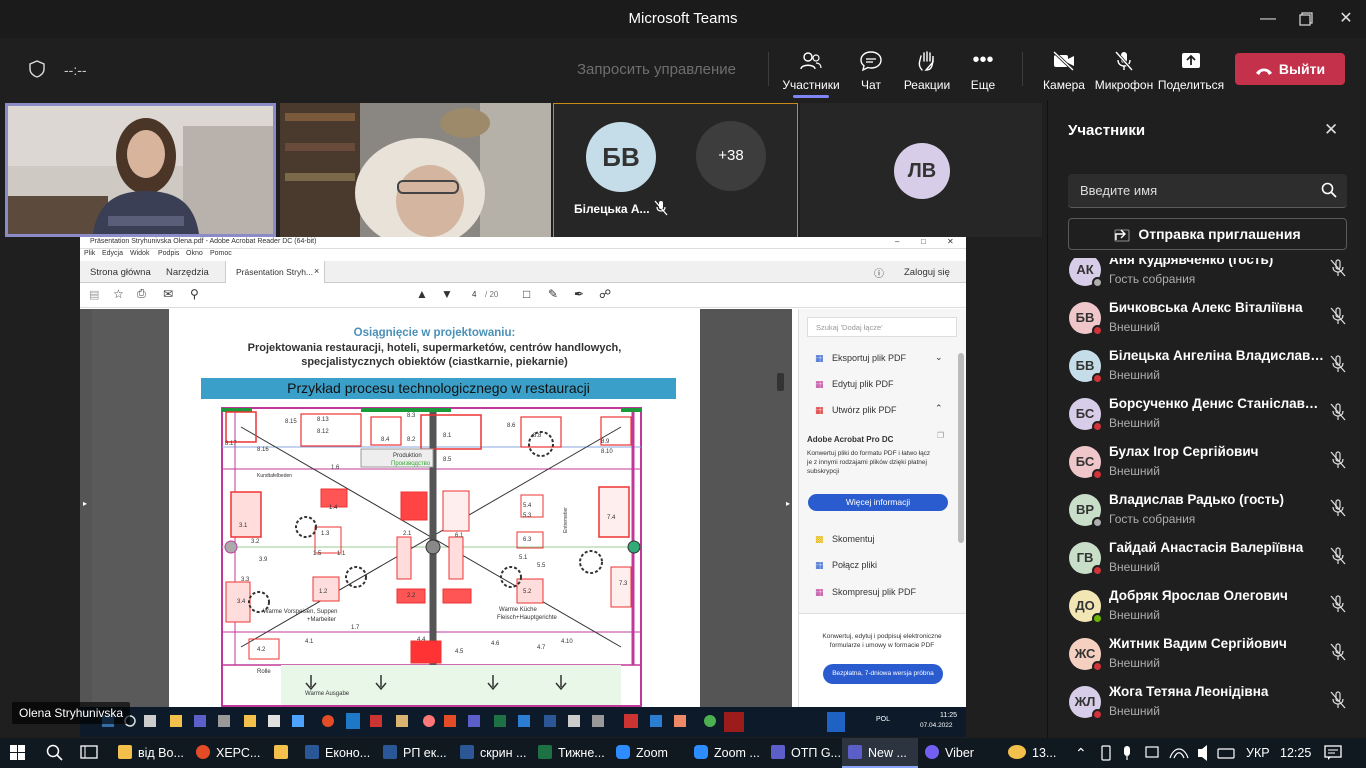  I want to click on tool-edit-pdf: Edytuj plik PDF, so click(863, 384).